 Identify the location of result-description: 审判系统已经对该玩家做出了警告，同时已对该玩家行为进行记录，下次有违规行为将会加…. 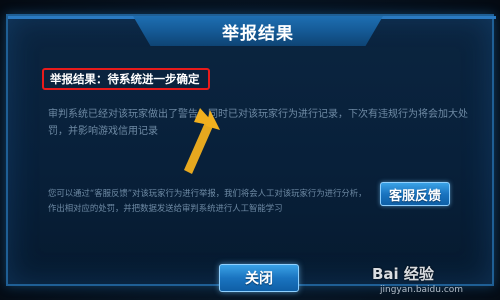
(258, 123).